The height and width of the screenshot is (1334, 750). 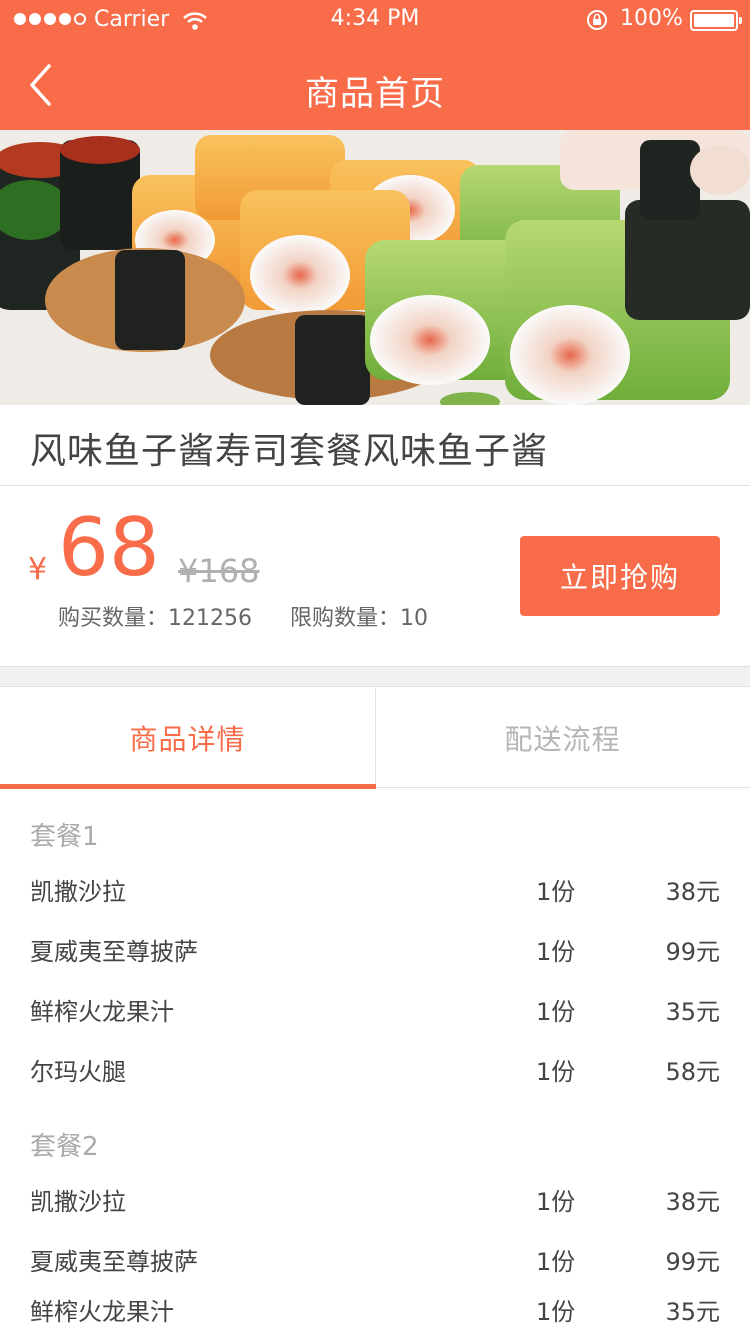 I want to click on product-title: 风味鱼子酱寿司套餐风味鱼子酱, so click(x=289, y=451).